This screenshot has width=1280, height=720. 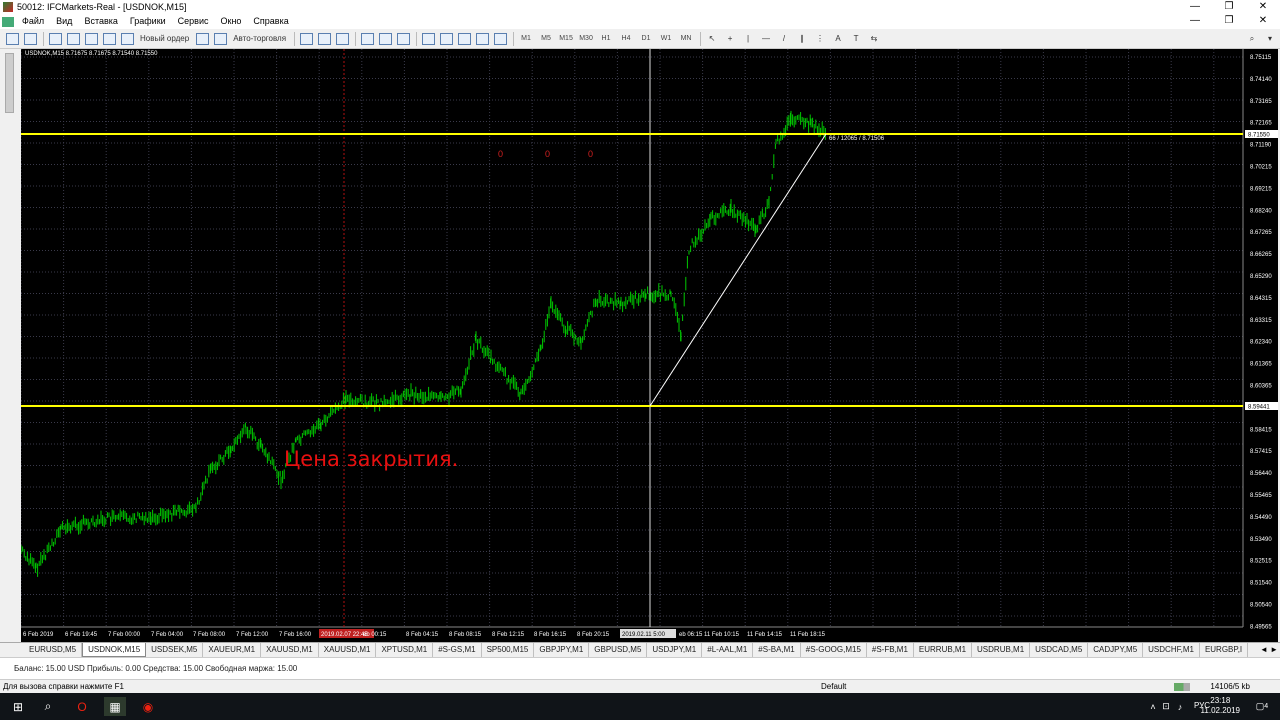 What do you see at coordinates (1263, 7) in the screenshot?
I see `close-button: ✕` at bounding box center [1263, 7].